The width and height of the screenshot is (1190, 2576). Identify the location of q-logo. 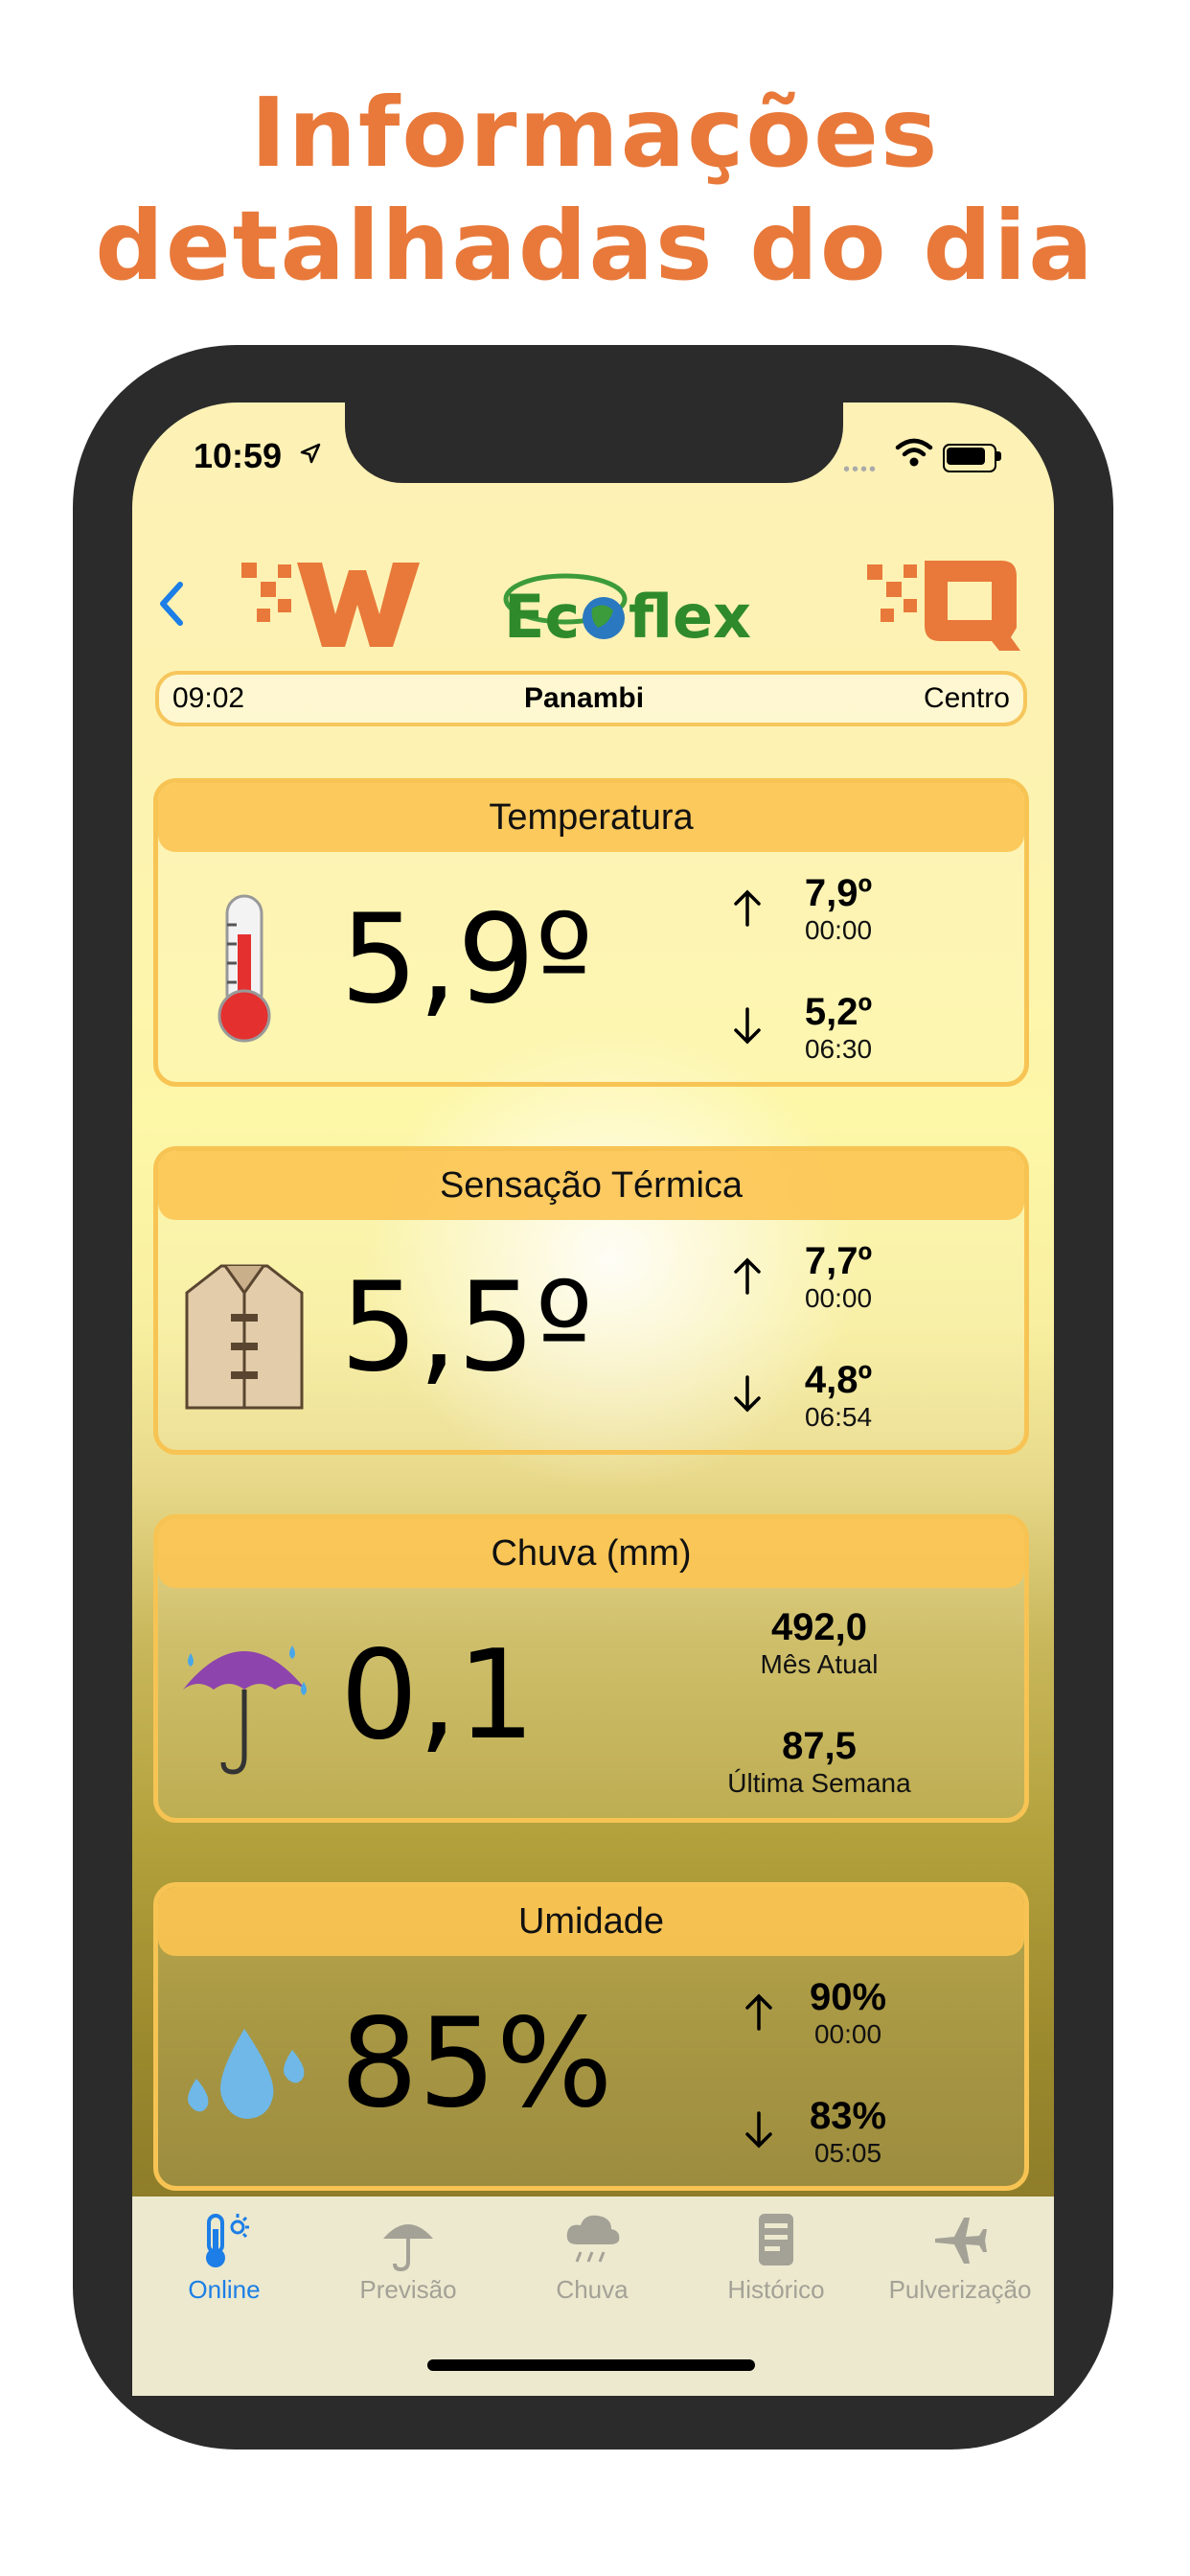
(944, 606).